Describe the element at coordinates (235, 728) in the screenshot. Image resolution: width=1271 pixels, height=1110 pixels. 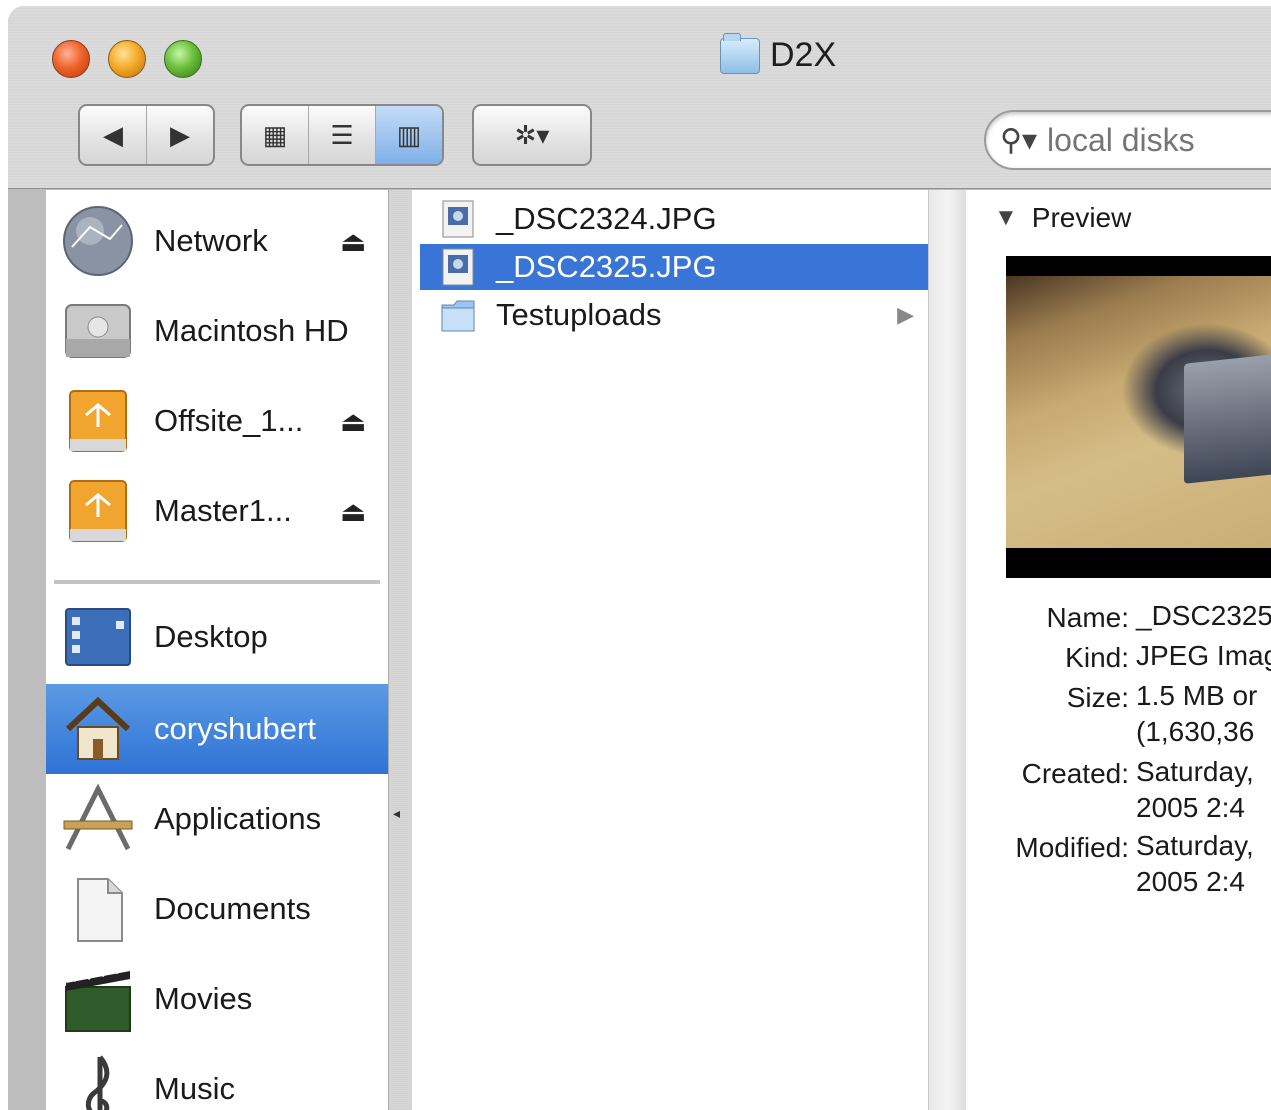
I see `sidebar-item-label: coryshubert` at that location.